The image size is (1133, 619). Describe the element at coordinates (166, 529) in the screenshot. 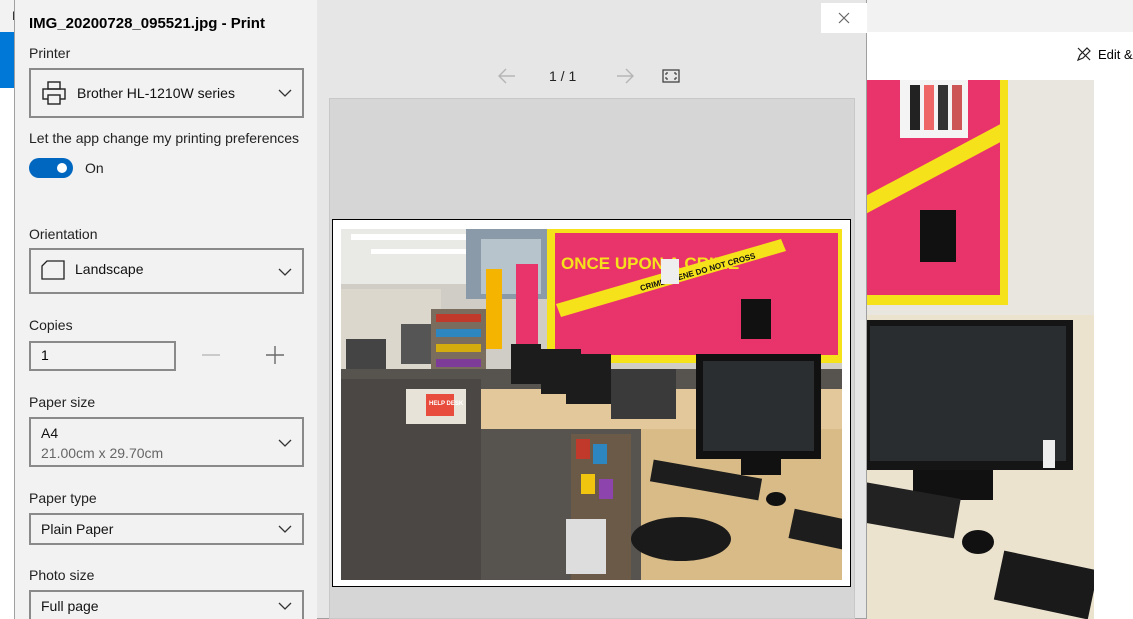

I see `paper-type-dropdown: Plain Paper` at that location.